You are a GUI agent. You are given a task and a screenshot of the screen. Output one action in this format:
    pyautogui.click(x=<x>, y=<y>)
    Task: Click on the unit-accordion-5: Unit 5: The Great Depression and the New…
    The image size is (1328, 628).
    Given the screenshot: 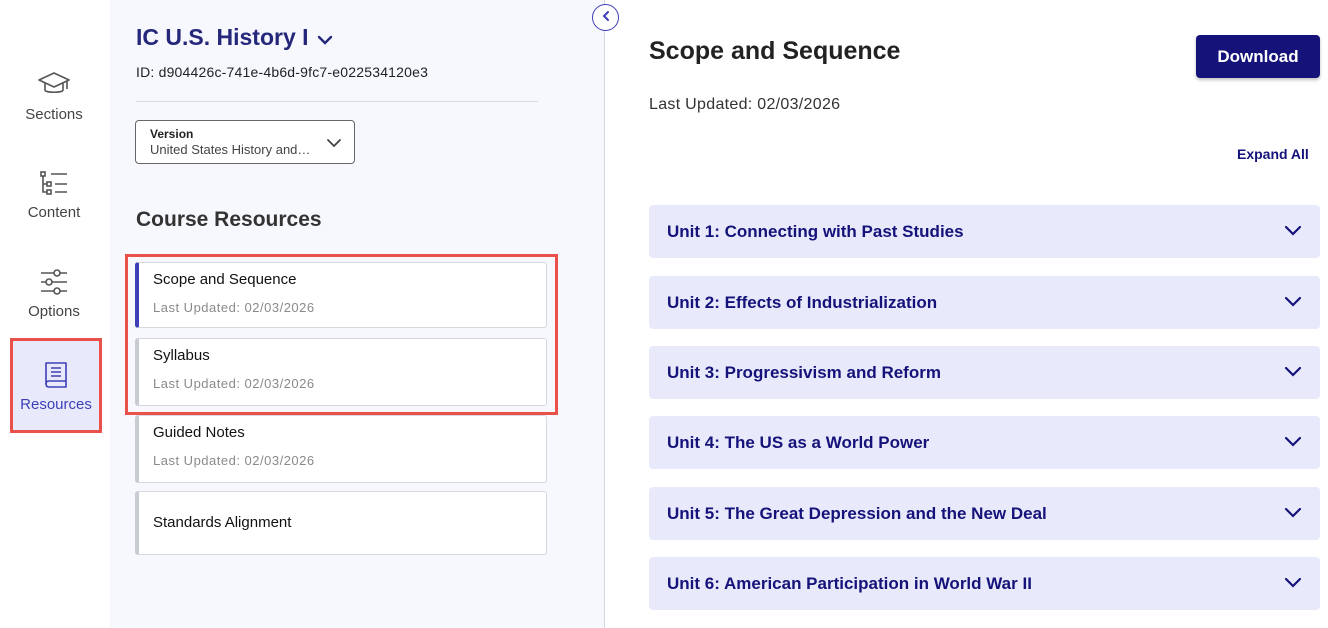 What is the action you would take?
    pyautogui.click(x=984, y=513)
    